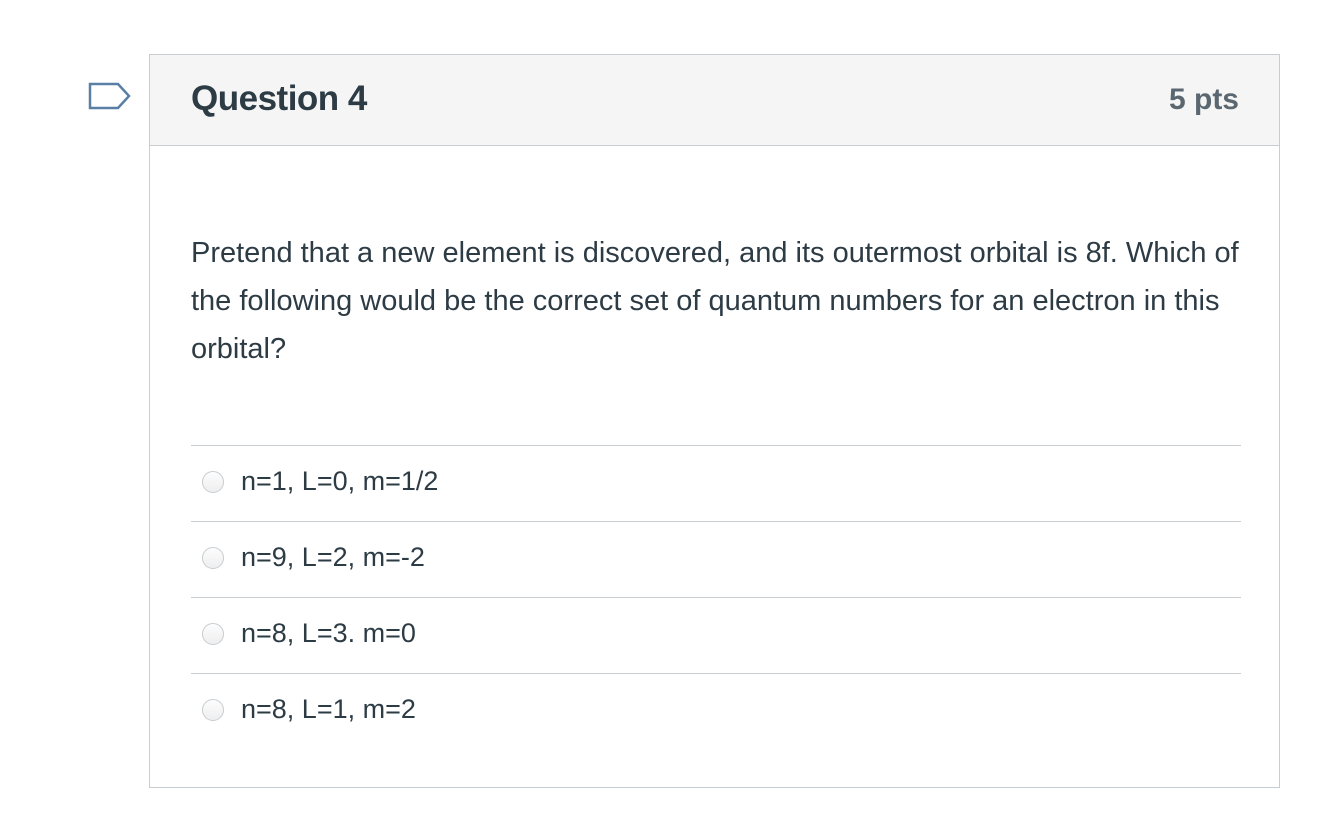  What do you see at coordinates (716, 483) in the screenshot?
I see `answer-option: n=1, L=0, m=1/2` at bounding box center [716, 483].